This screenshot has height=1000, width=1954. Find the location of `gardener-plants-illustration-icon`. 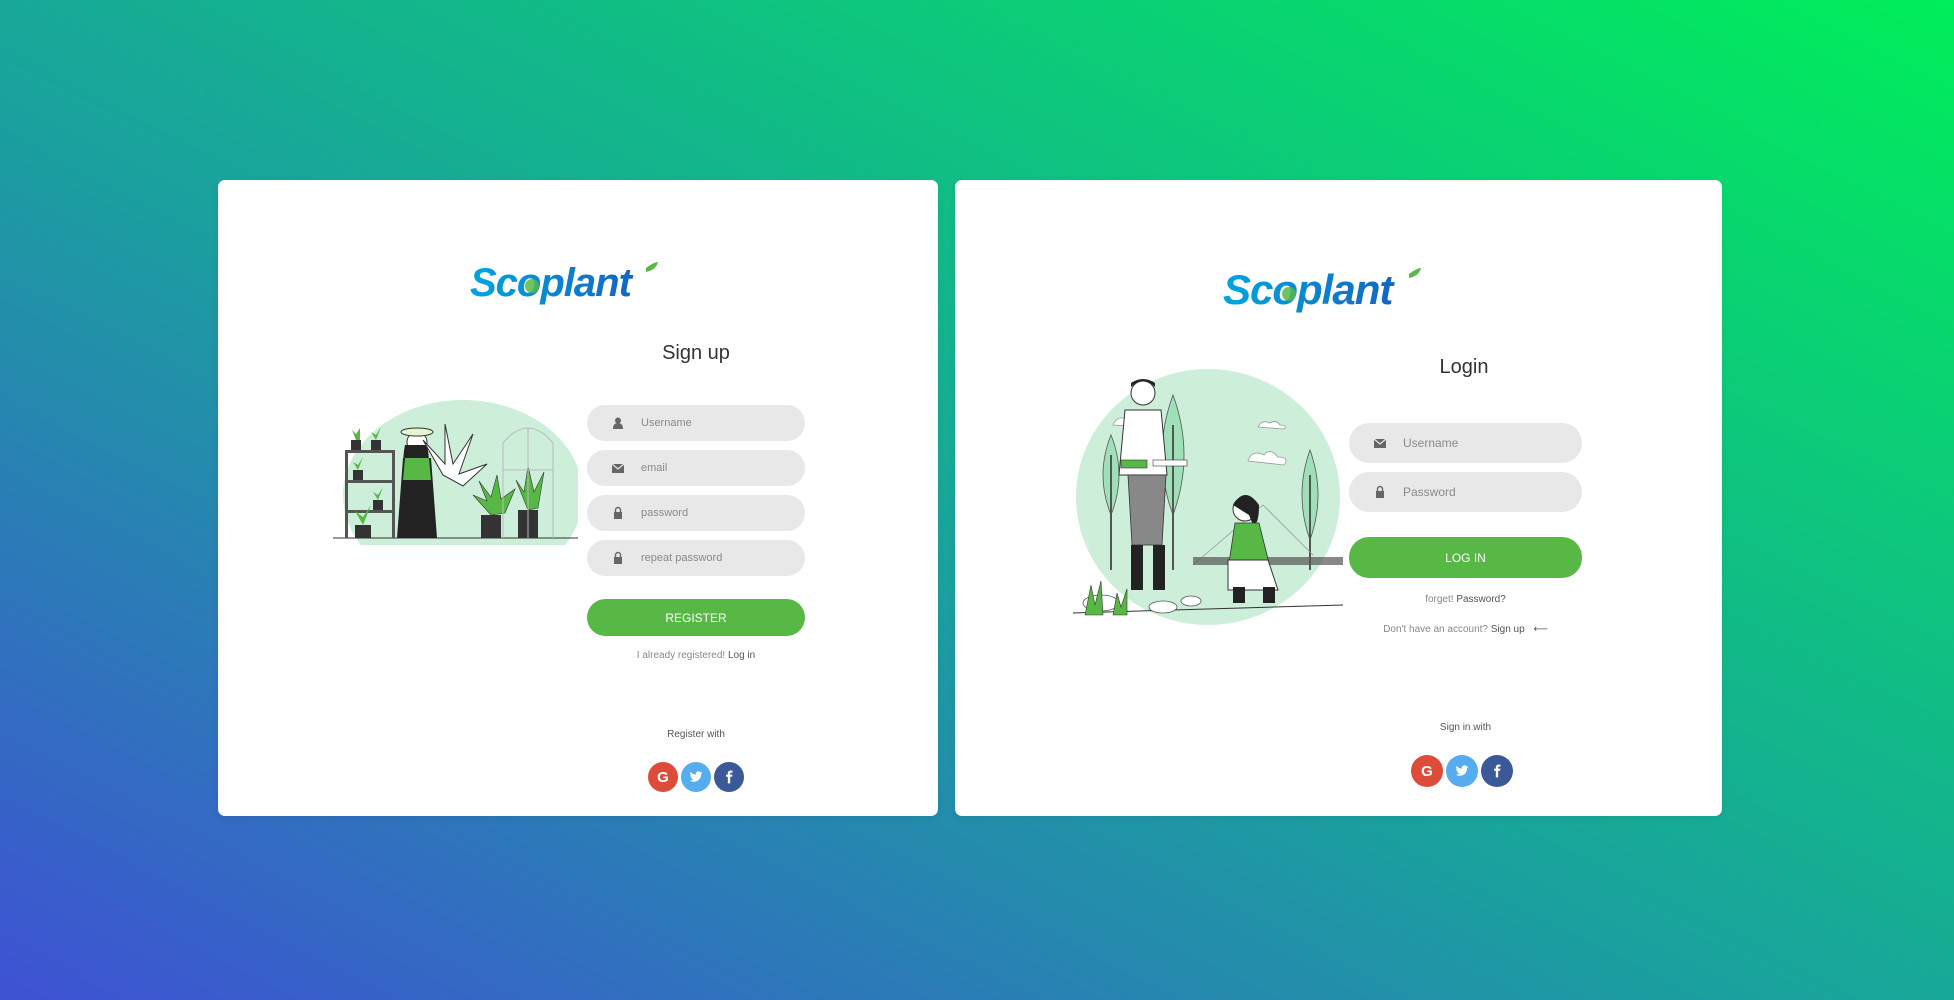

gardener-plants-illustration-icon is located at coordinates (458, 495).